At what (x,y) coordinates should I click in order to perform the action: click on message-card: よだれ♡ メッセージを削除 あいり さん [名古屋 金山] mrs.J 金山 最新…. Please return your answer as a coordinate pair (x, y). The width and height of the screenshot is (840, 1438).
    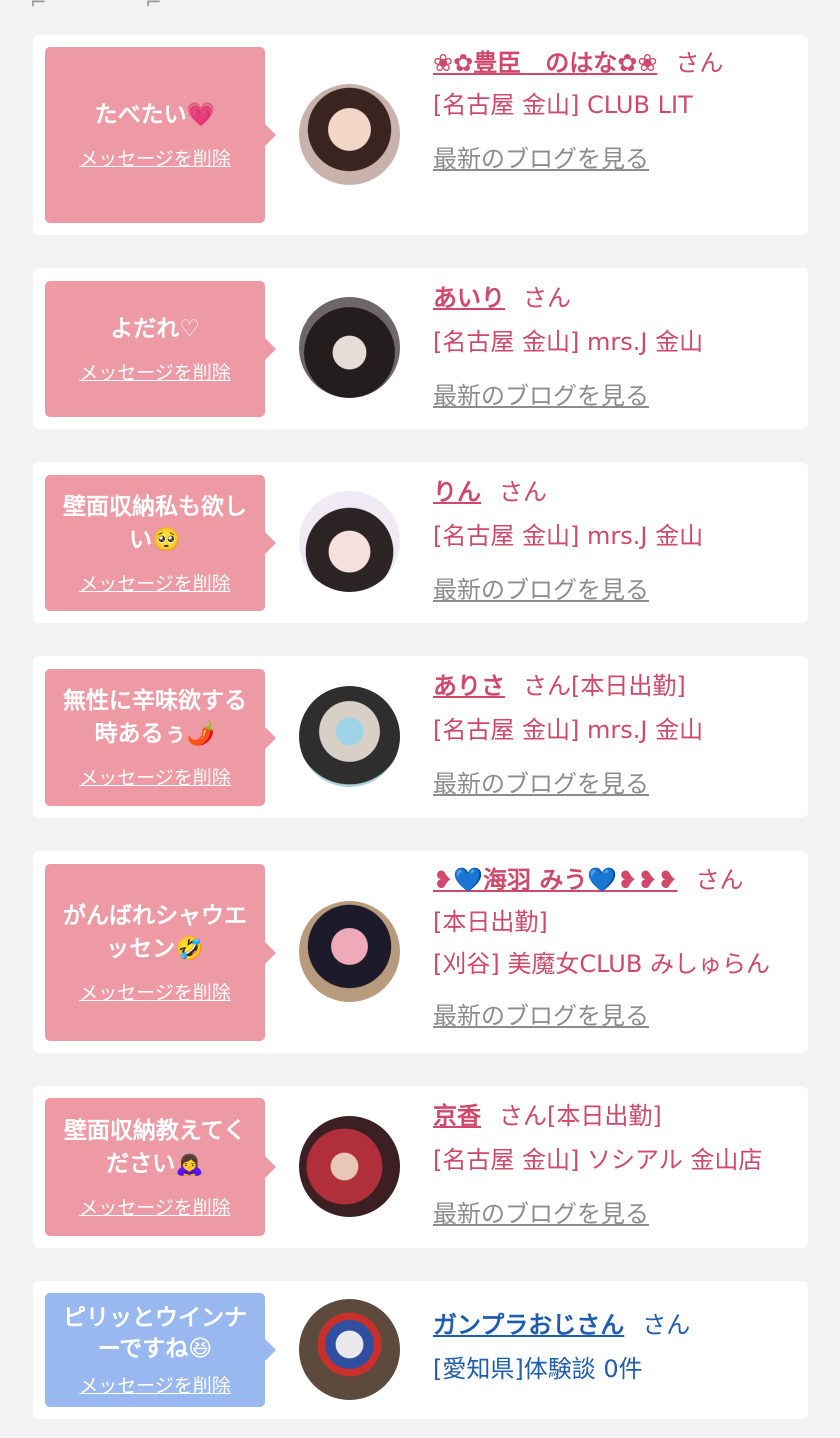
    Looking at the image, I should click on (420, 348).